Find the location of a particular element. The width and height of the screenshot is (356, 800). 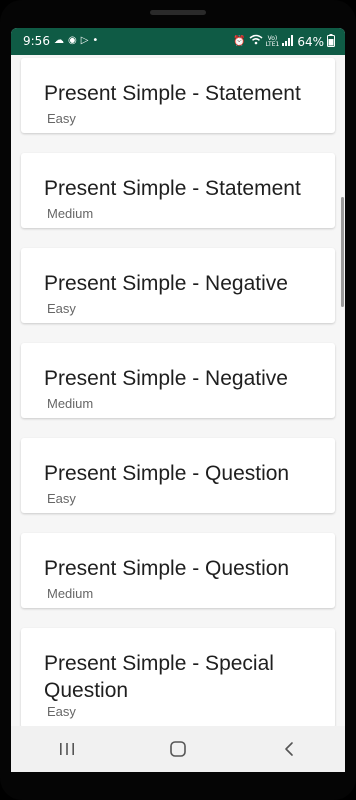

back-button is located at coordinates (289, 749).